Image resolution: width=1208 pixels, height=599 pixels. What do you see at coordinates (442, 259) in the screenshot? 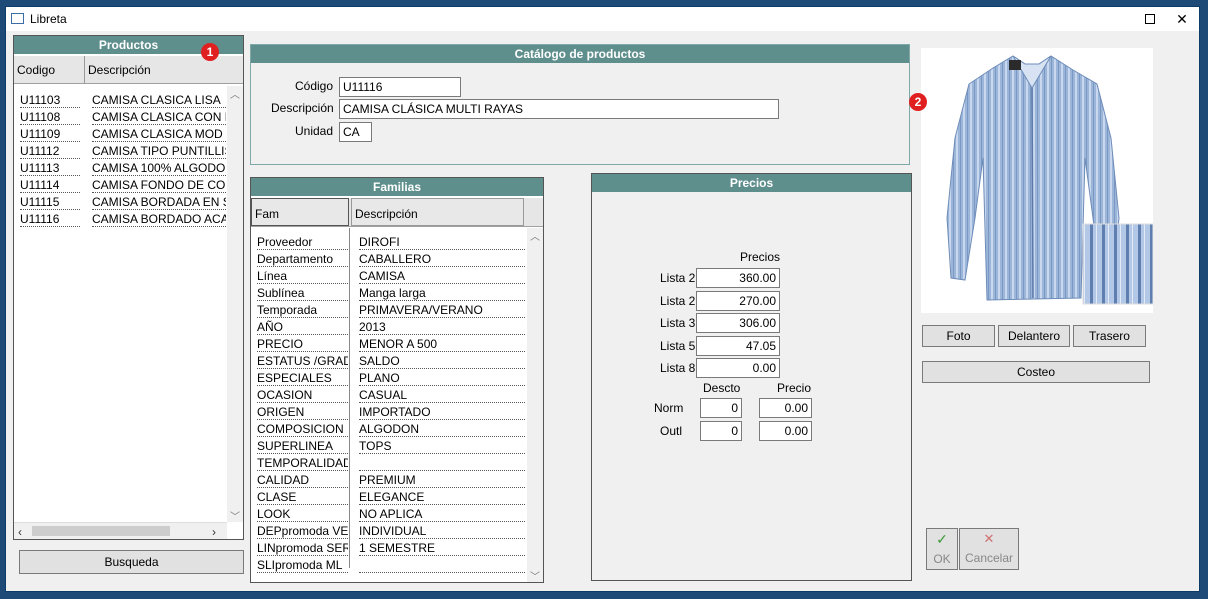
I see `familia-descripcion: CABALLERO` at bounding box center [442, 259].